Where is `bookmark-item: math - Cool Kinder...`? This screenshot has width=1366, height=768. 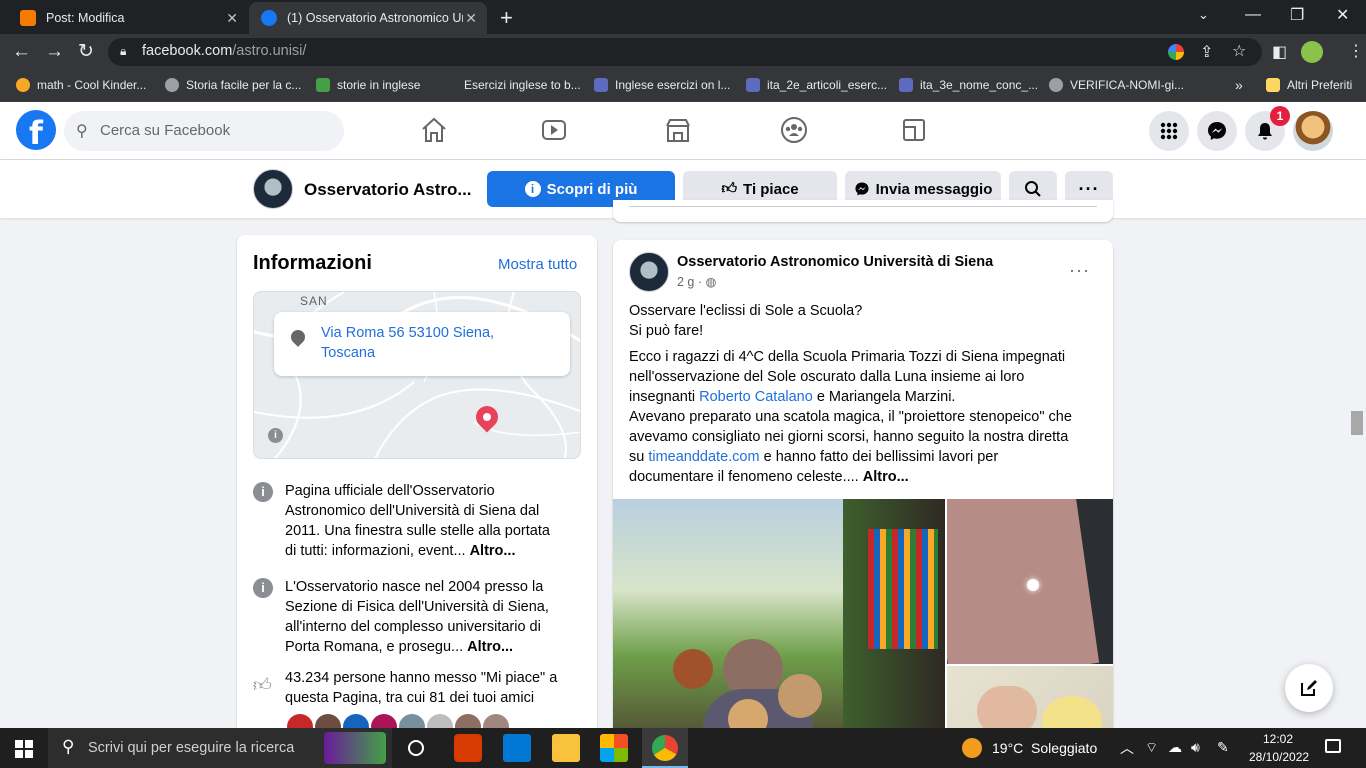
bookmark-item: math - Cool Kinder... is located at coordinates (81, 85).